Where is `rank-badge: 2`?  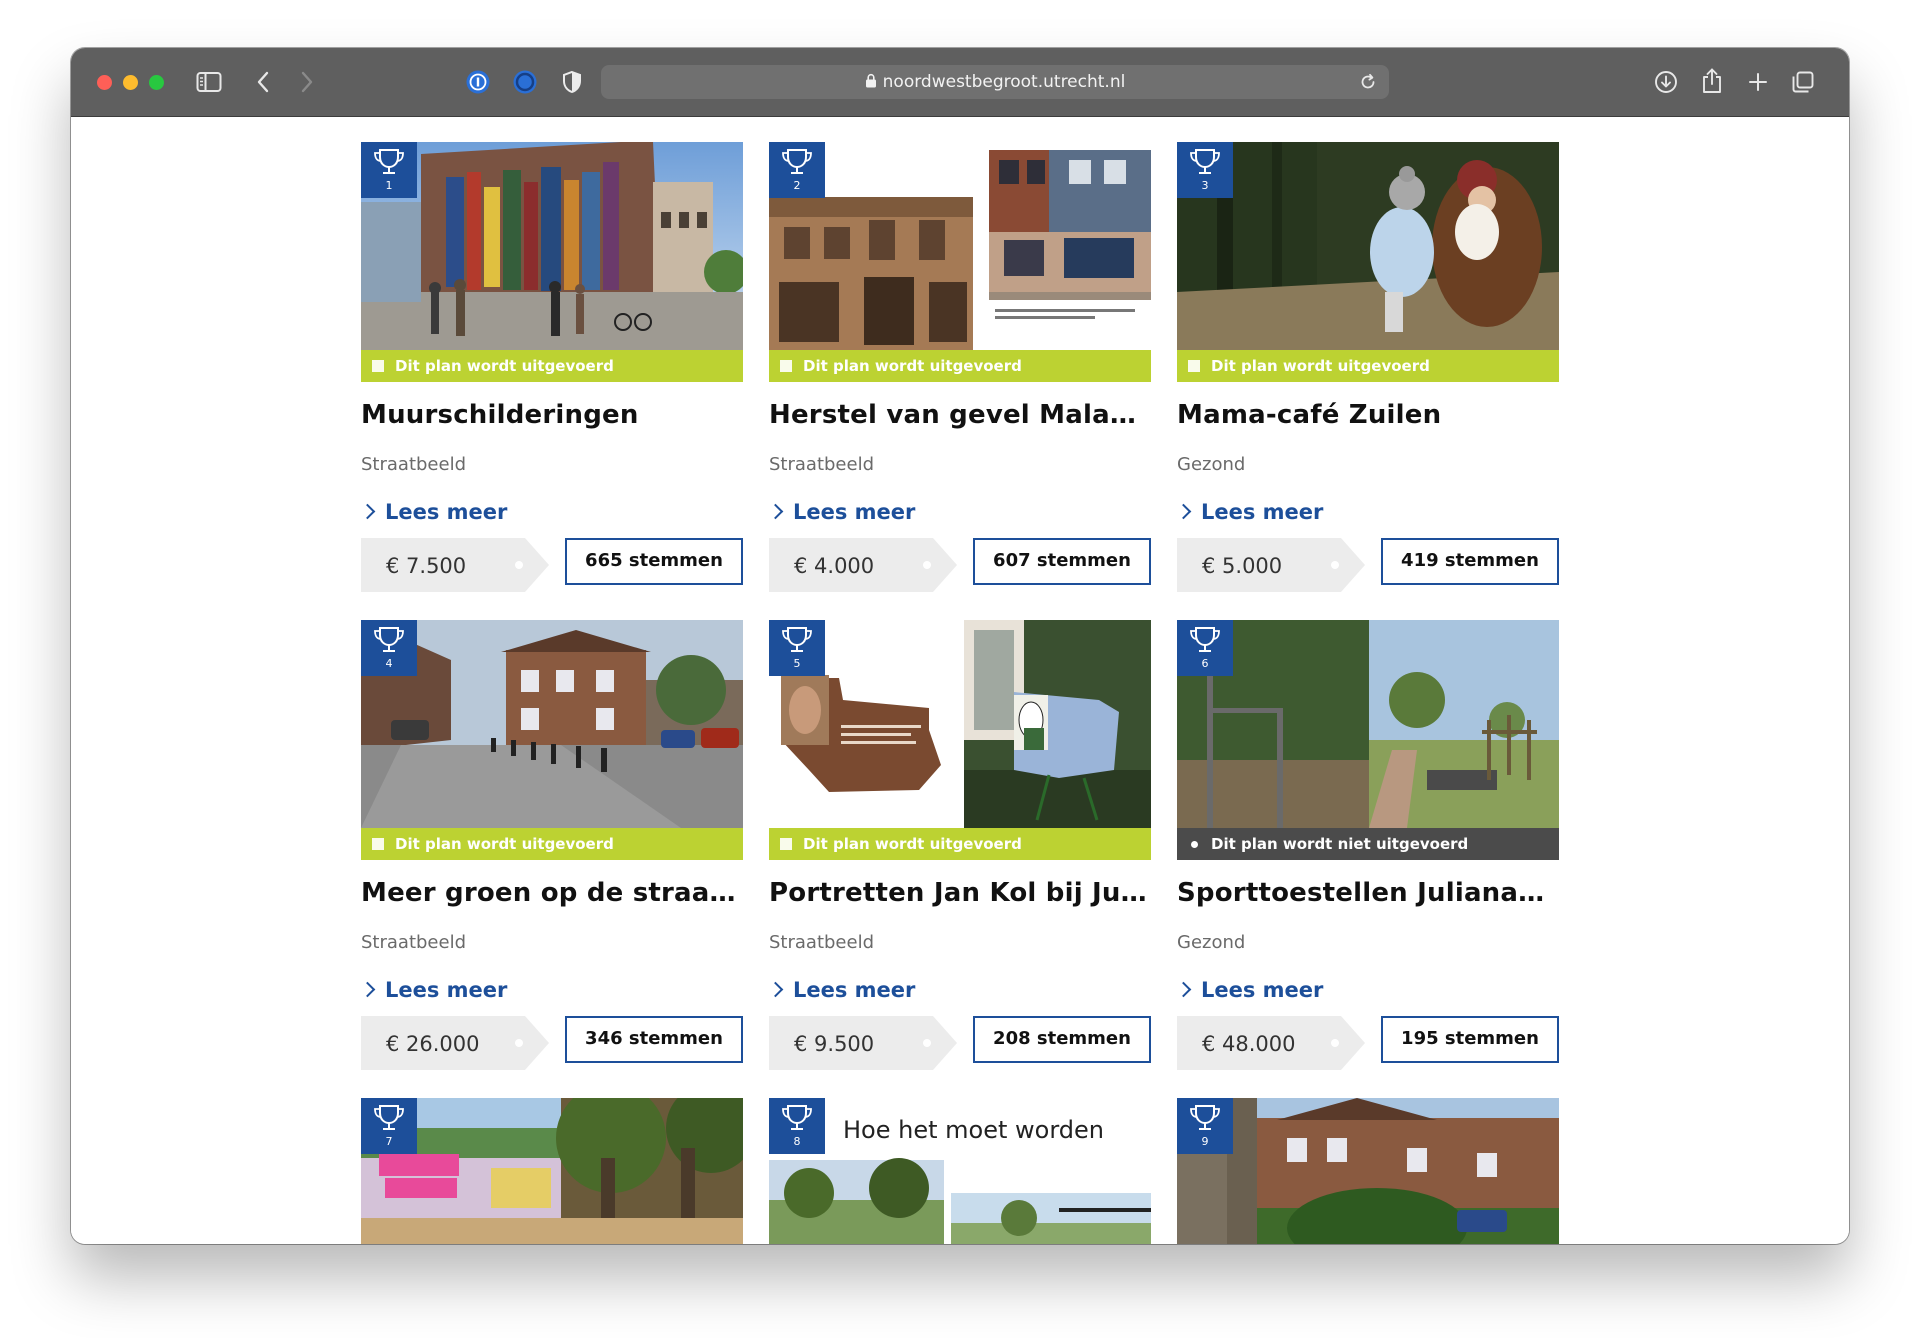
rank-badge: 2 is located at coordinates (797, 170).